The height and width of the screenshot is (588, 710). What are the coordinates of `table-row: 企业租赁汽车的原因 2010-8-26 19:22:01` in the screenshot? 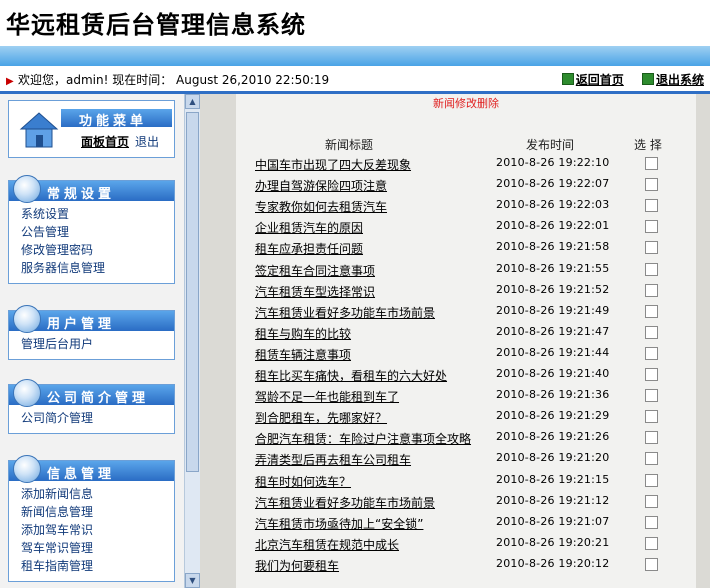 It's located at (466, 226).